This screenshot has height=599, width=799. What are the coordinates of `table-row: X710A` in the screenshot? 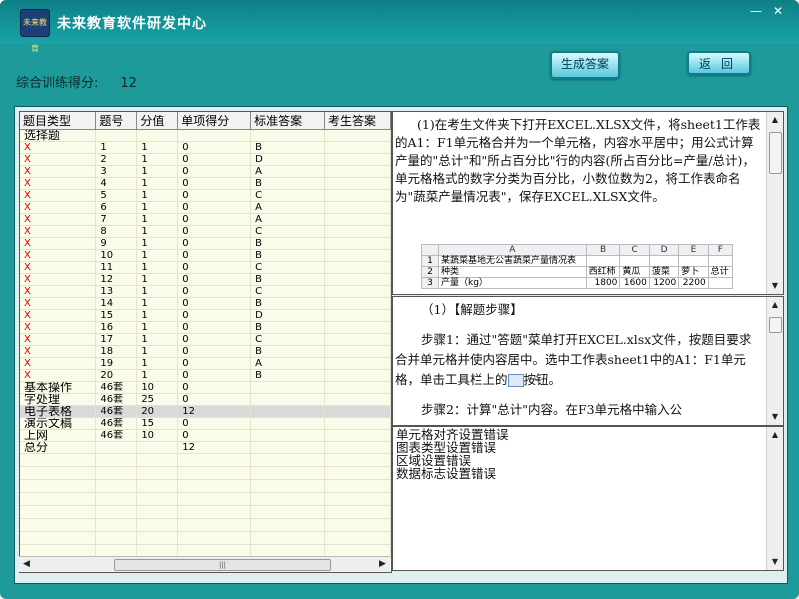 It's located at (205, 219).